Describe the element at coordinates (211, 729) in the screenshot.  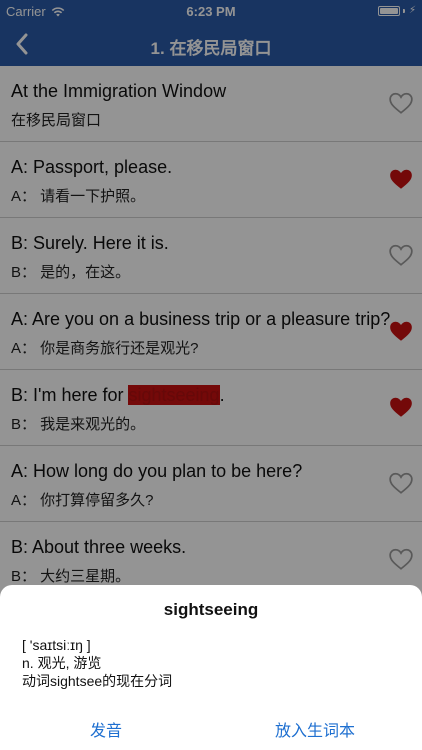
I see `sheet-actions: 发音 放入生词本` at that location.